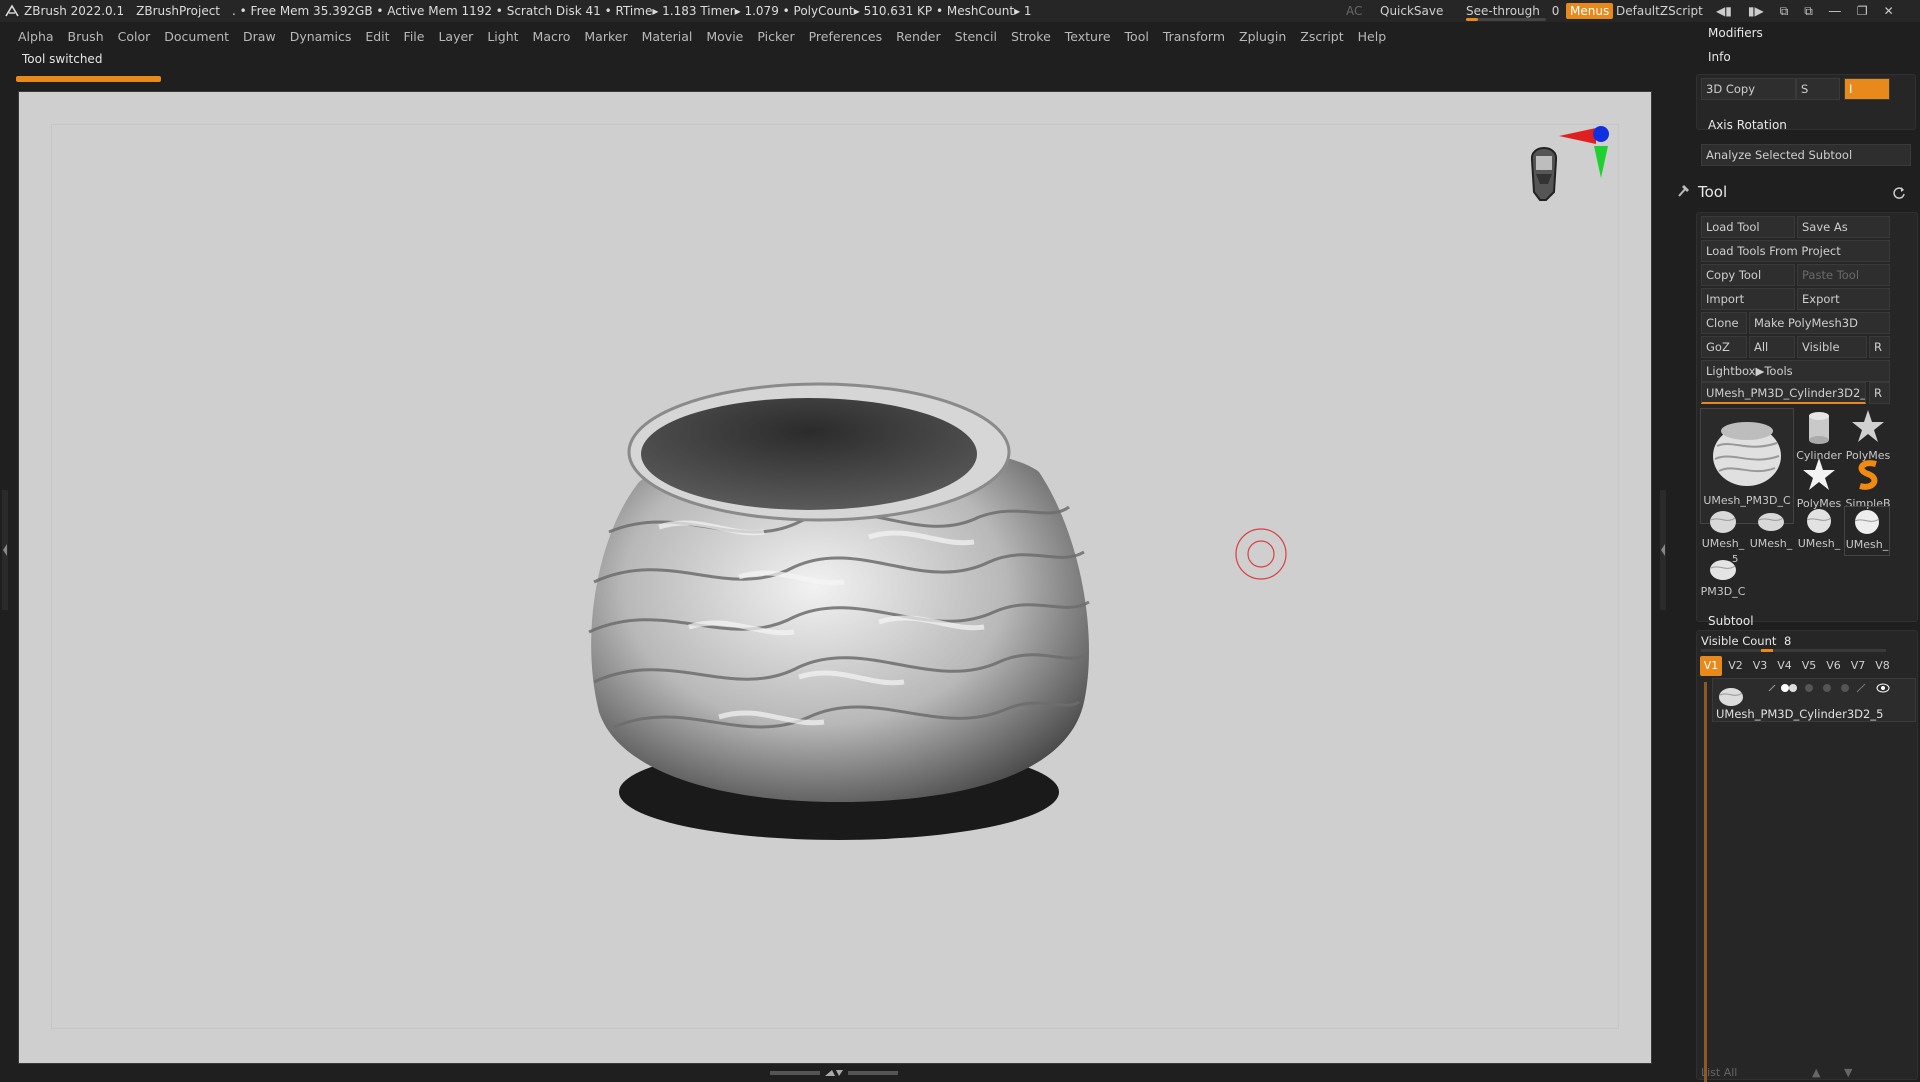 The image size is (1920, 1082). I want to click on menu-marker: Marker, so click(605, 36).